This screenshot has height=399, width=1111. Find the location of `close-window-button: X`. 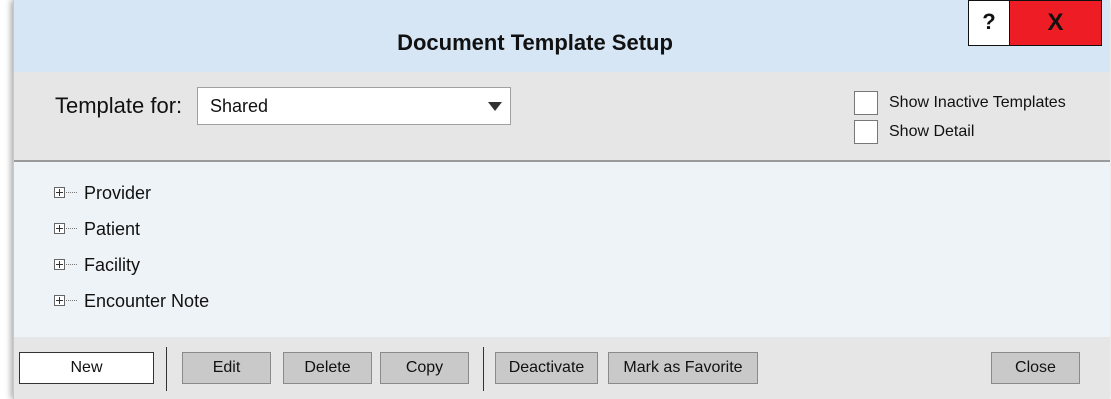

close-window-button: X is located at coordinates (1056, 23).